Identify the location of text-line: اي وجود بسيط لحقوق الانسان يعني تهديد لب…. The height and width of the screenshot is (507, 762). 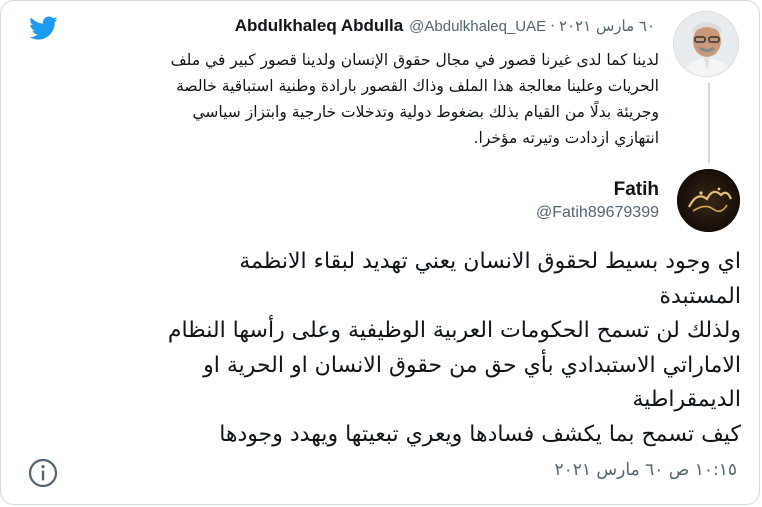
(490, 261).